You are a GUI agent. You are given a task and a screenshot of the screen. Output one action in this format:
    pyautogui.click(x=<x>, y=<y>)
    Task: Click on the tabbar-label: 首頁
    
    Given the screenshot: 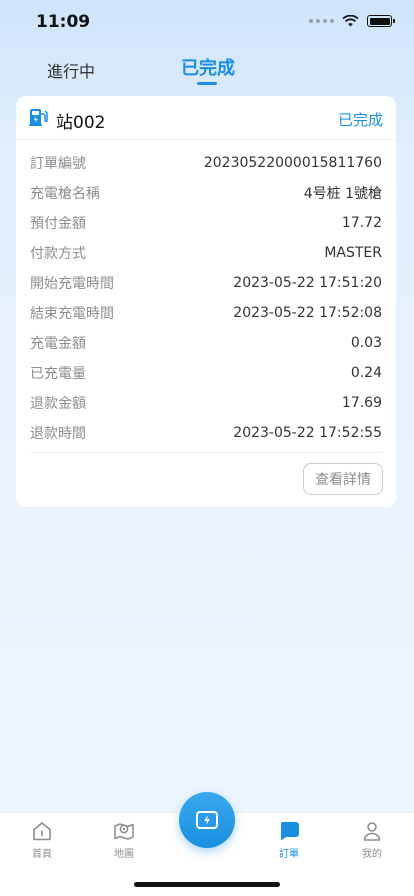 What is the action you would take?
    pyautogui.click(x=42, y=854)
    